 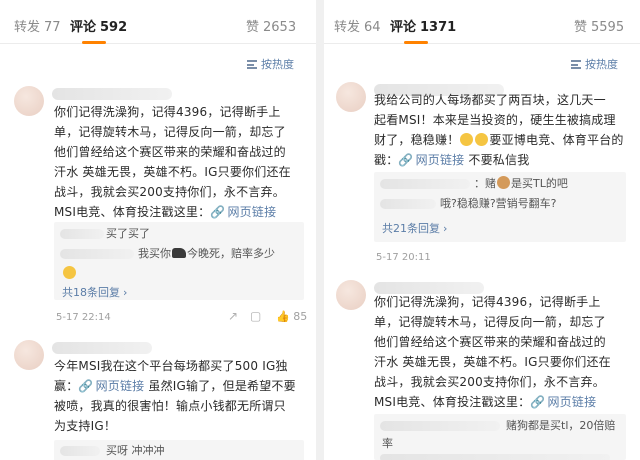 I want to click on more-replies-link: 共18条回复 ›, so click(x=94, y=292).